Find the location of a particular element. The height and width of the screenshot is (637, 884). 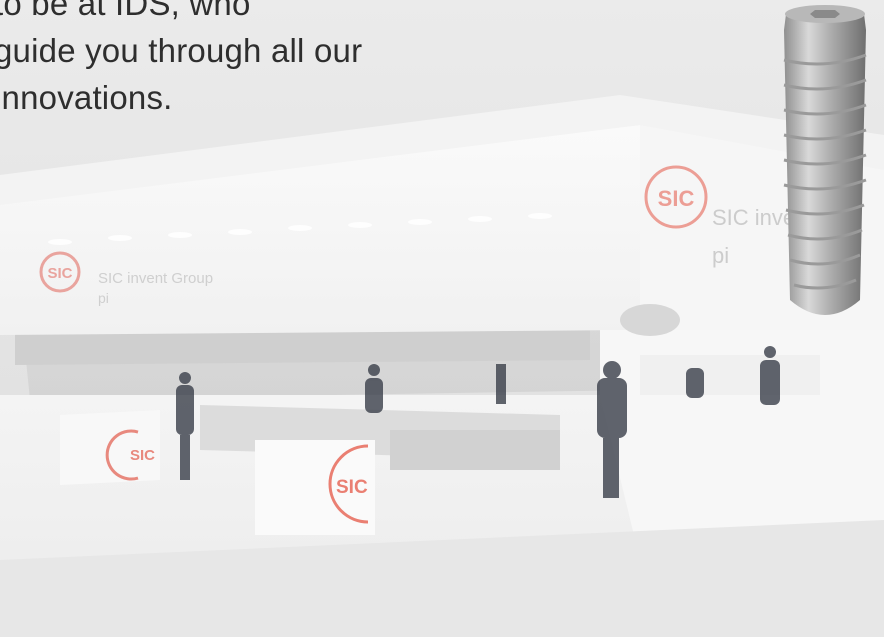

intro-line-3: innovations. is located at coordinates (86, 97).